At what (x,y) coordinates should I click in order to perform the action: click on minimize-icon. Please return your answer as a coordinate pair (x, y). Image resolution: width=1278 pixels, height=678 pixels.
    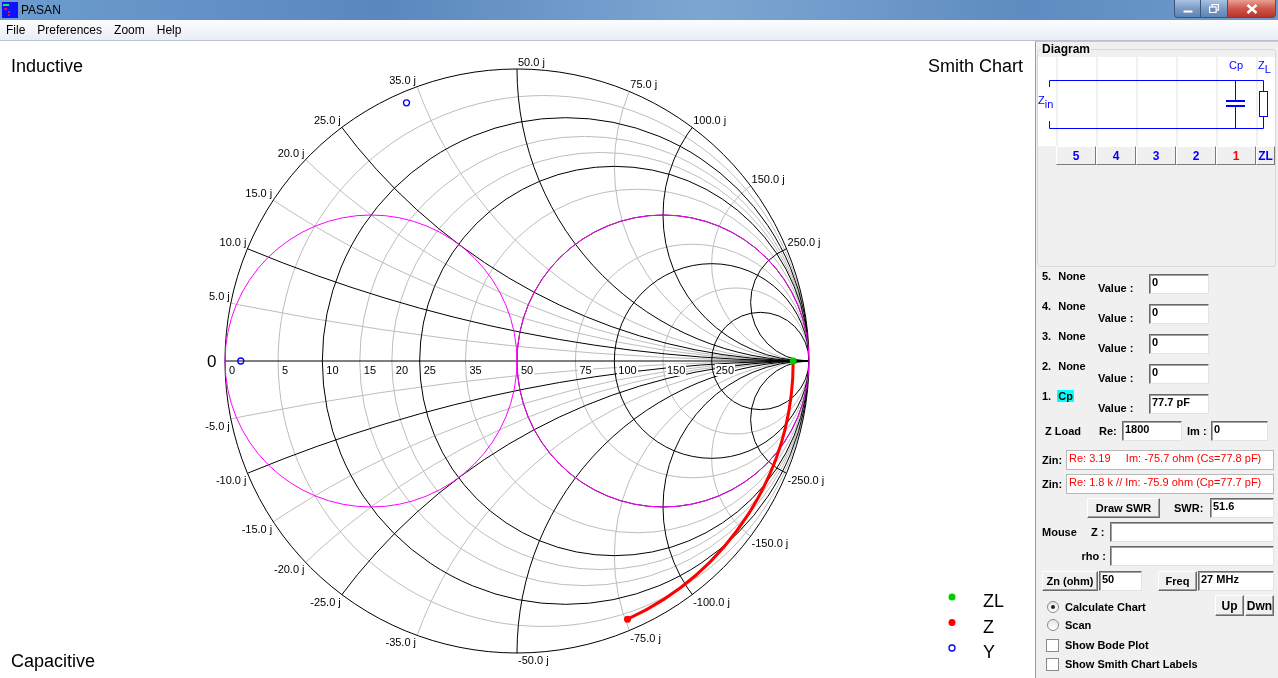
    Looking at the image, I should click on (1187, 11).